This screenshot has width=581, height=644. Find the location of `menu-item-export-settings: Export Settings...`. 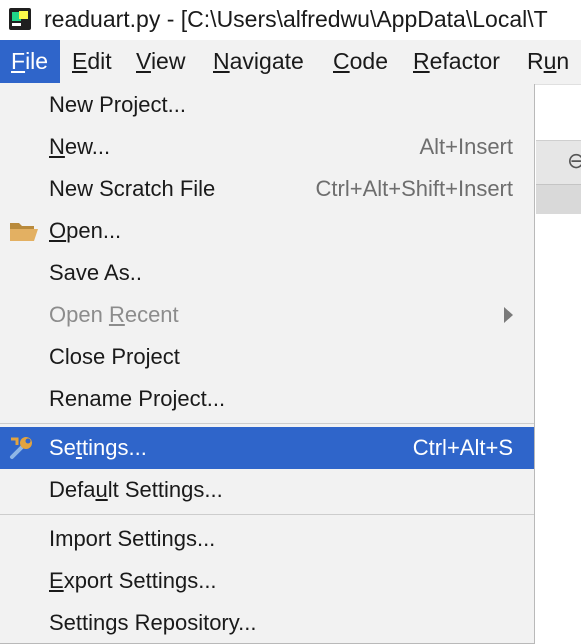

menu-item-export-settings: Export Settings... is located at coordinates (267, 581).